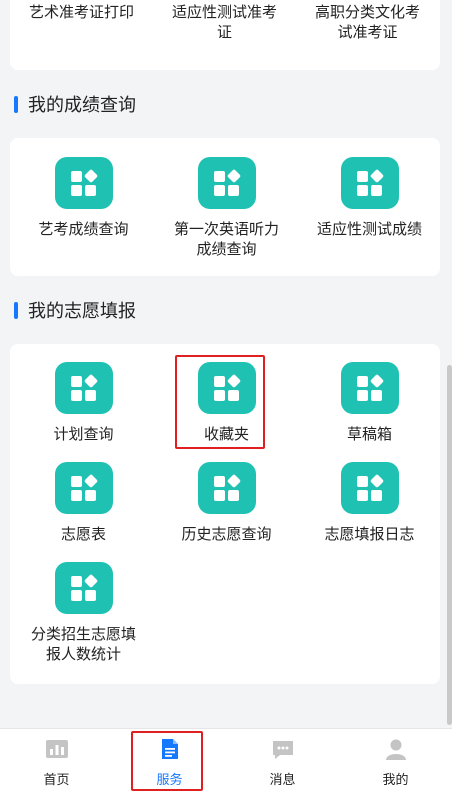 This screenshot has width=452, height=793. Describe the element at coordinates (83, 229) in the screenshot. I see `service-label: 艺考成绩查询` at that location.